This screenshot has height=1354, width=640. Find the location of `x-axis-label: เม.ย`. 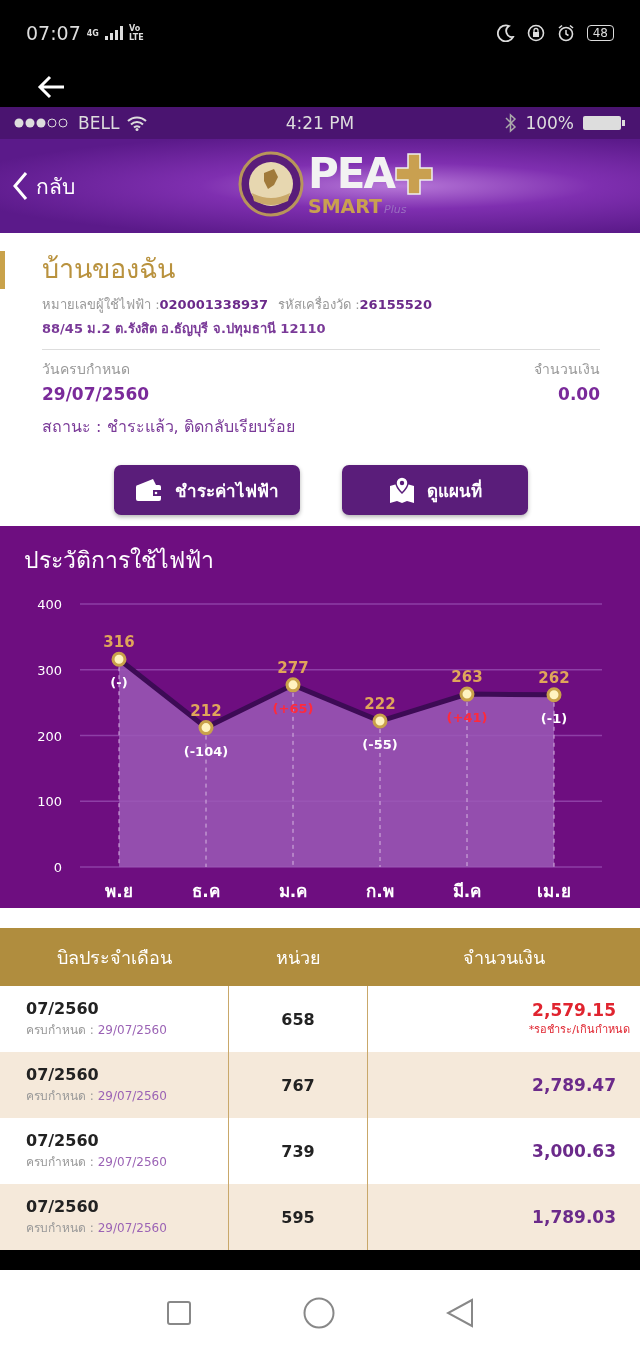

x-axis-label: เม.ย is located at coordinates (554, 891).